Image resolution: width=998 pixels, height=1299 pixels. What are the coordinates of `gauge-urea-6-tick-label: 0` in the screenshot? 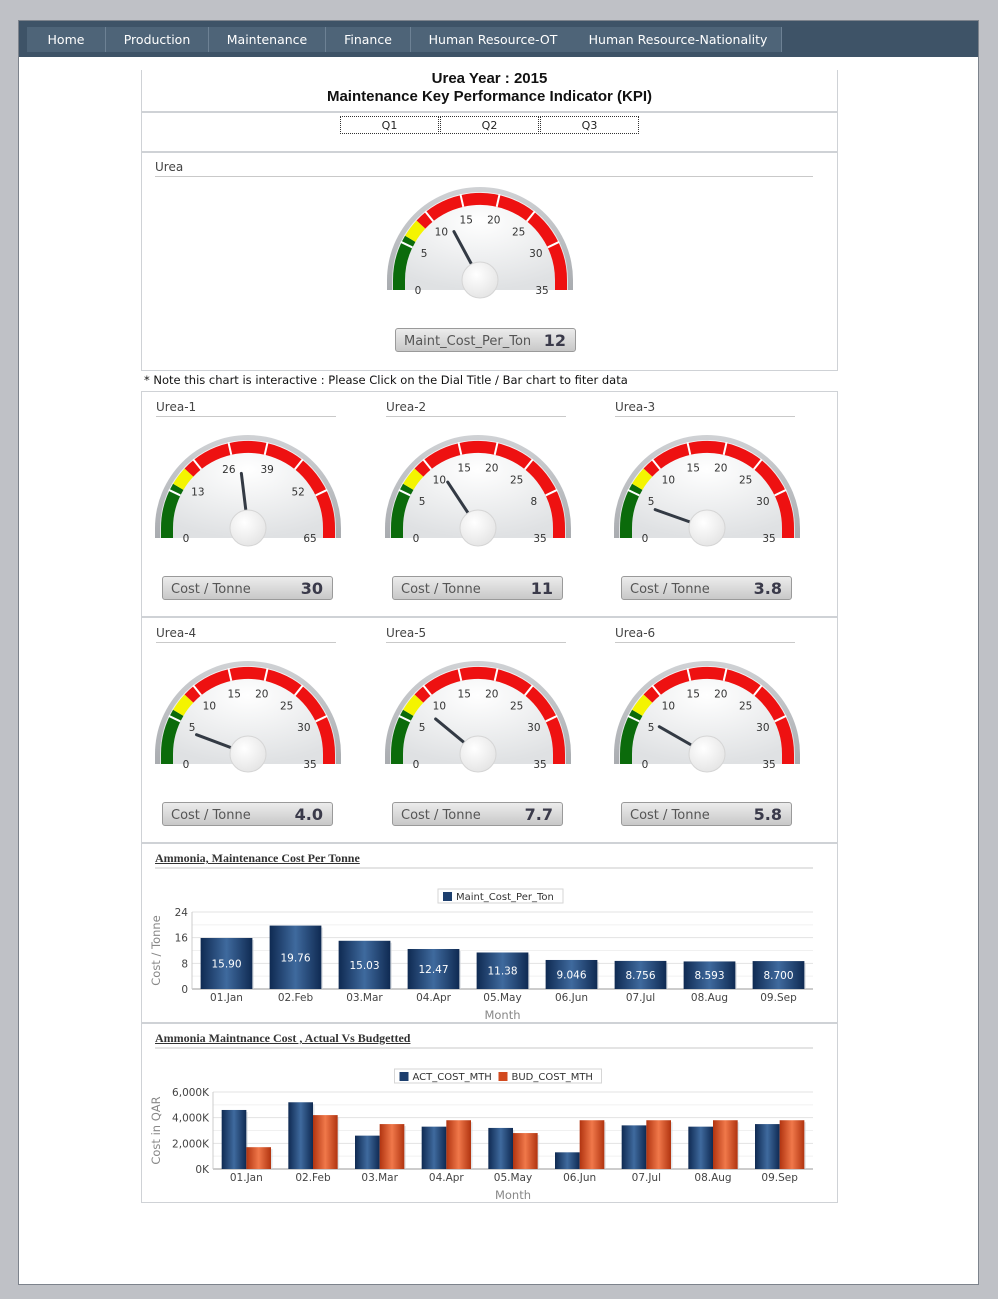 It's located at (645, 765).